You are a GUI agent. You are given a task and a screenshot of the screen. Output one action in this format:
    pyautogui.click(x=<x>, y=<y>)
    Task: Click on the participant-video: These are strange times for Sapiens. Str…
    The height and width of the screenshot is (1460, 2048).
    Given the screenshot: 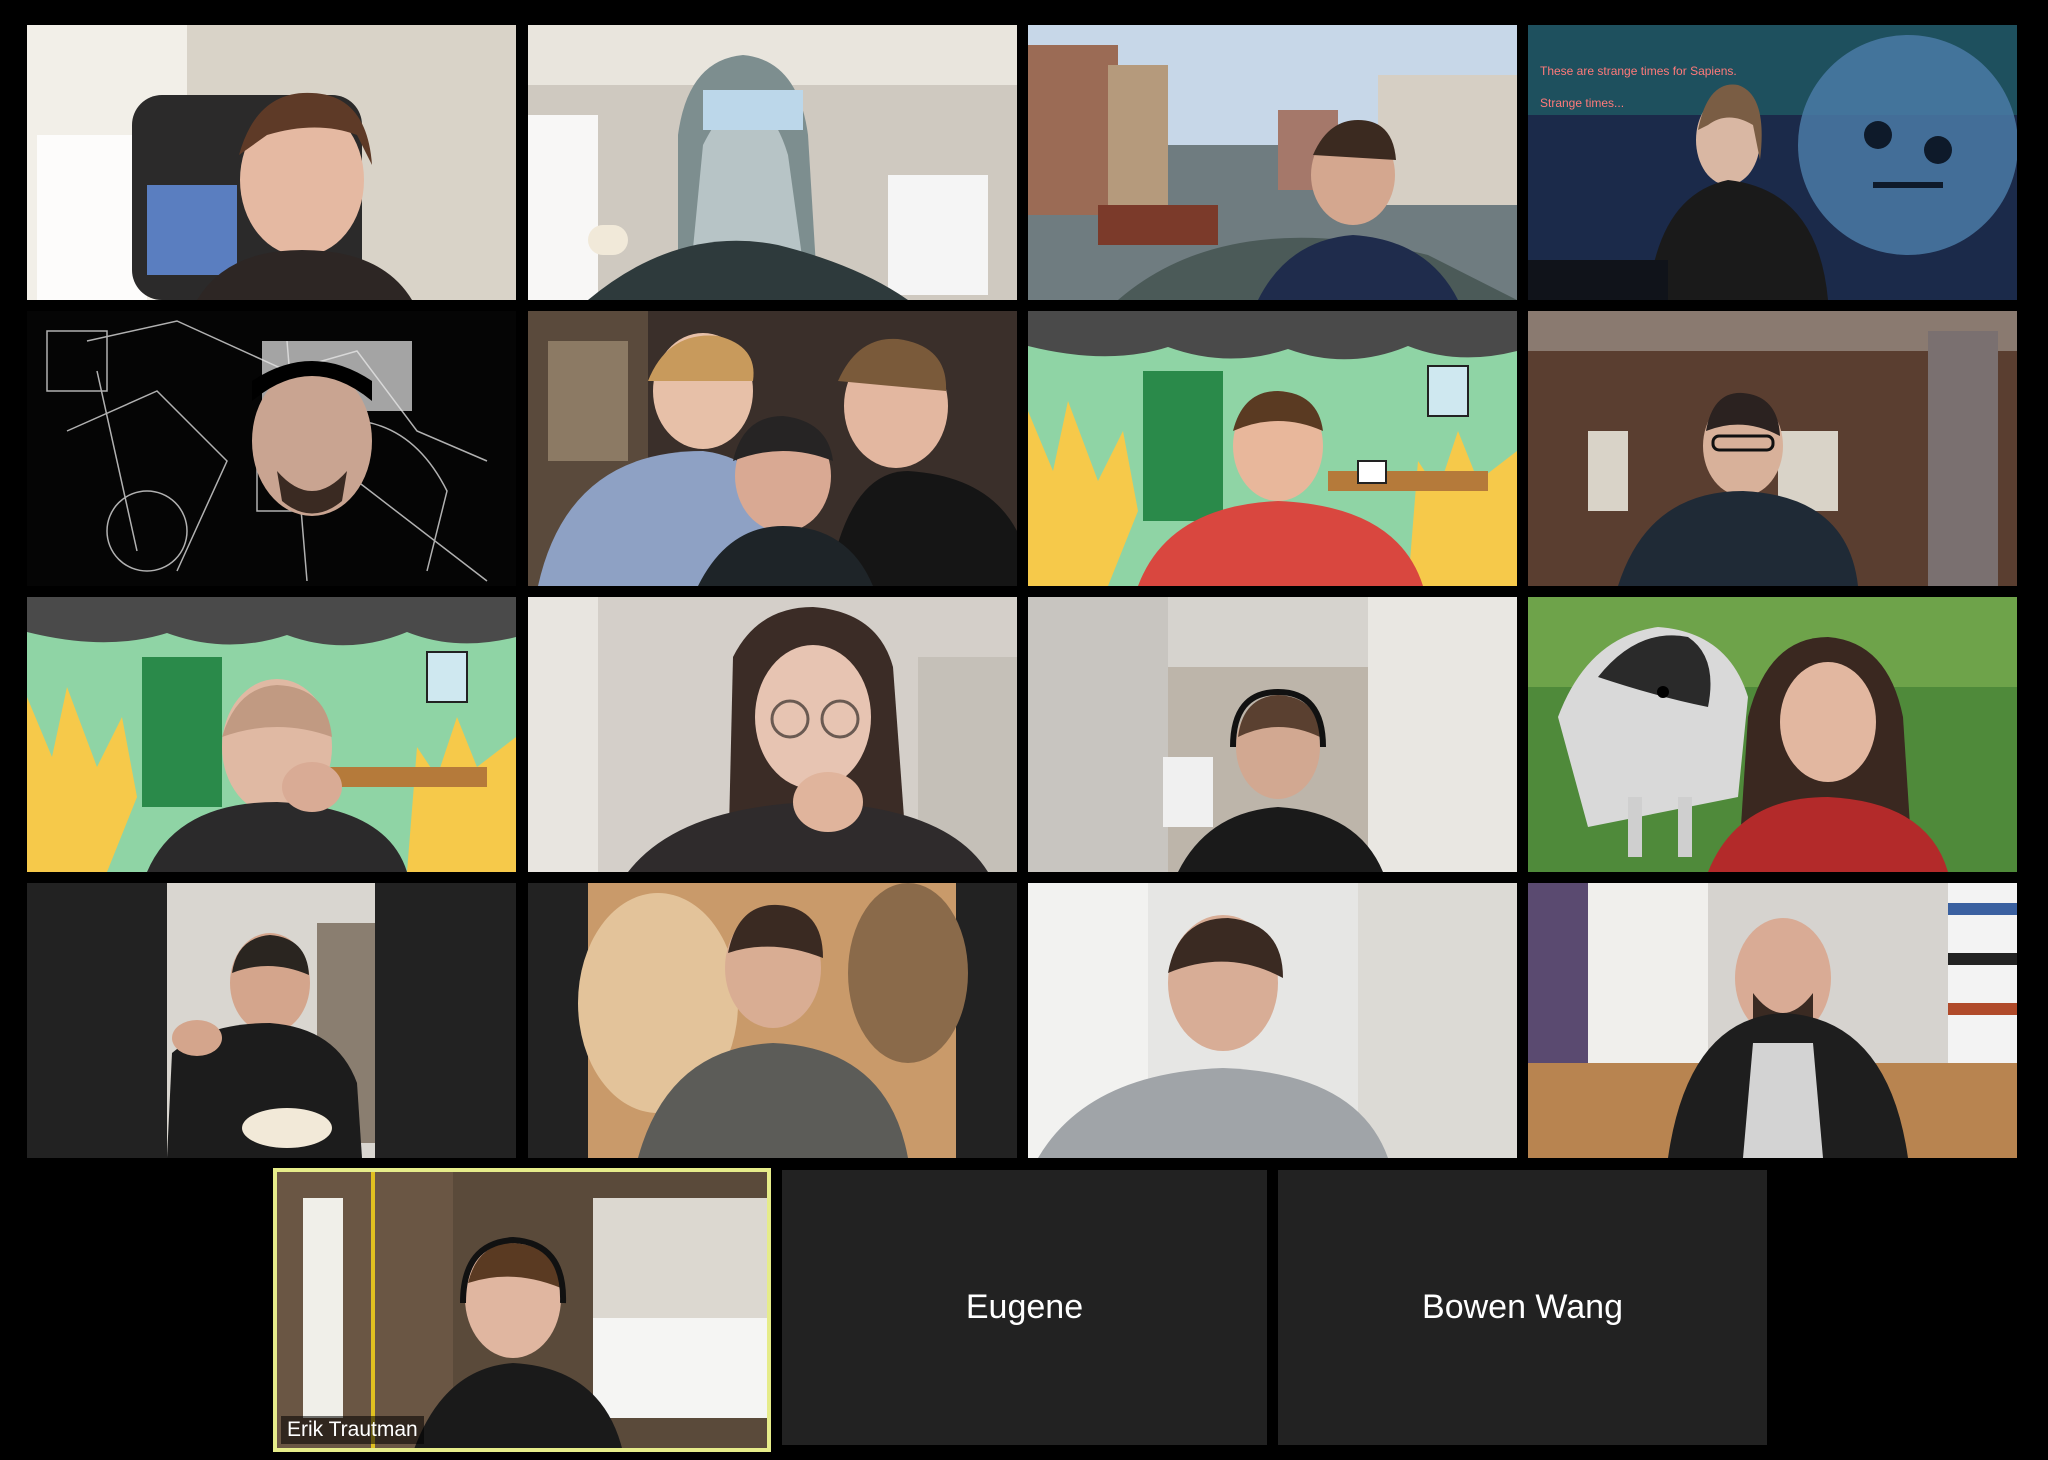 What is the action you would take?
    pyautogui.click(x=1772, y=162)
    